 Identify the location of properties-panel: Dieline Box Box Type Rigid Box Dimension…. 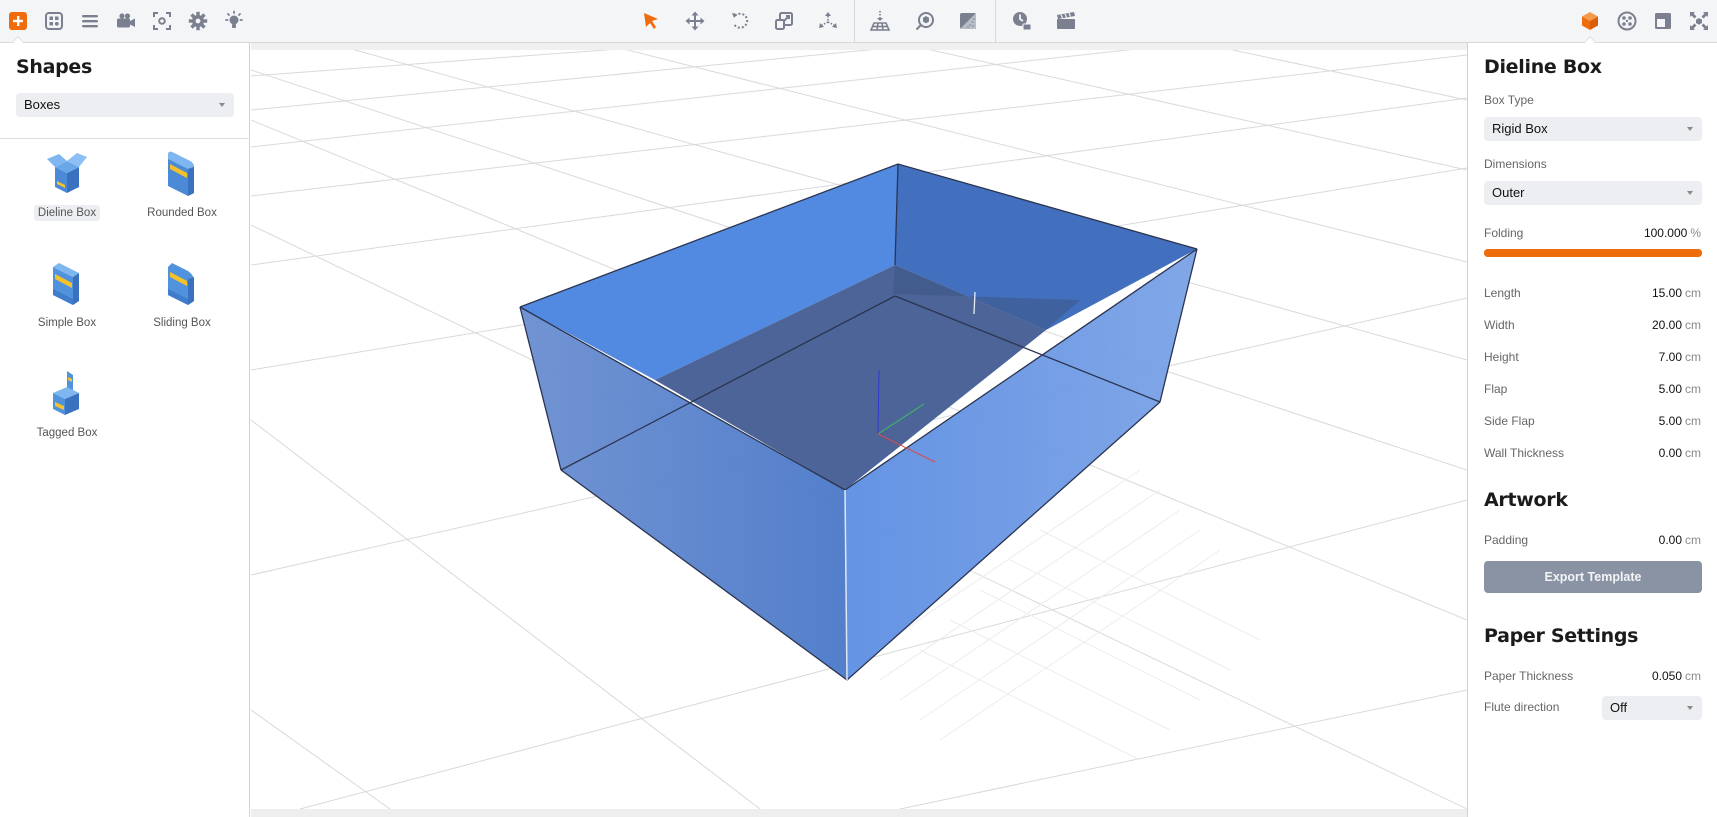
(1592, 430).